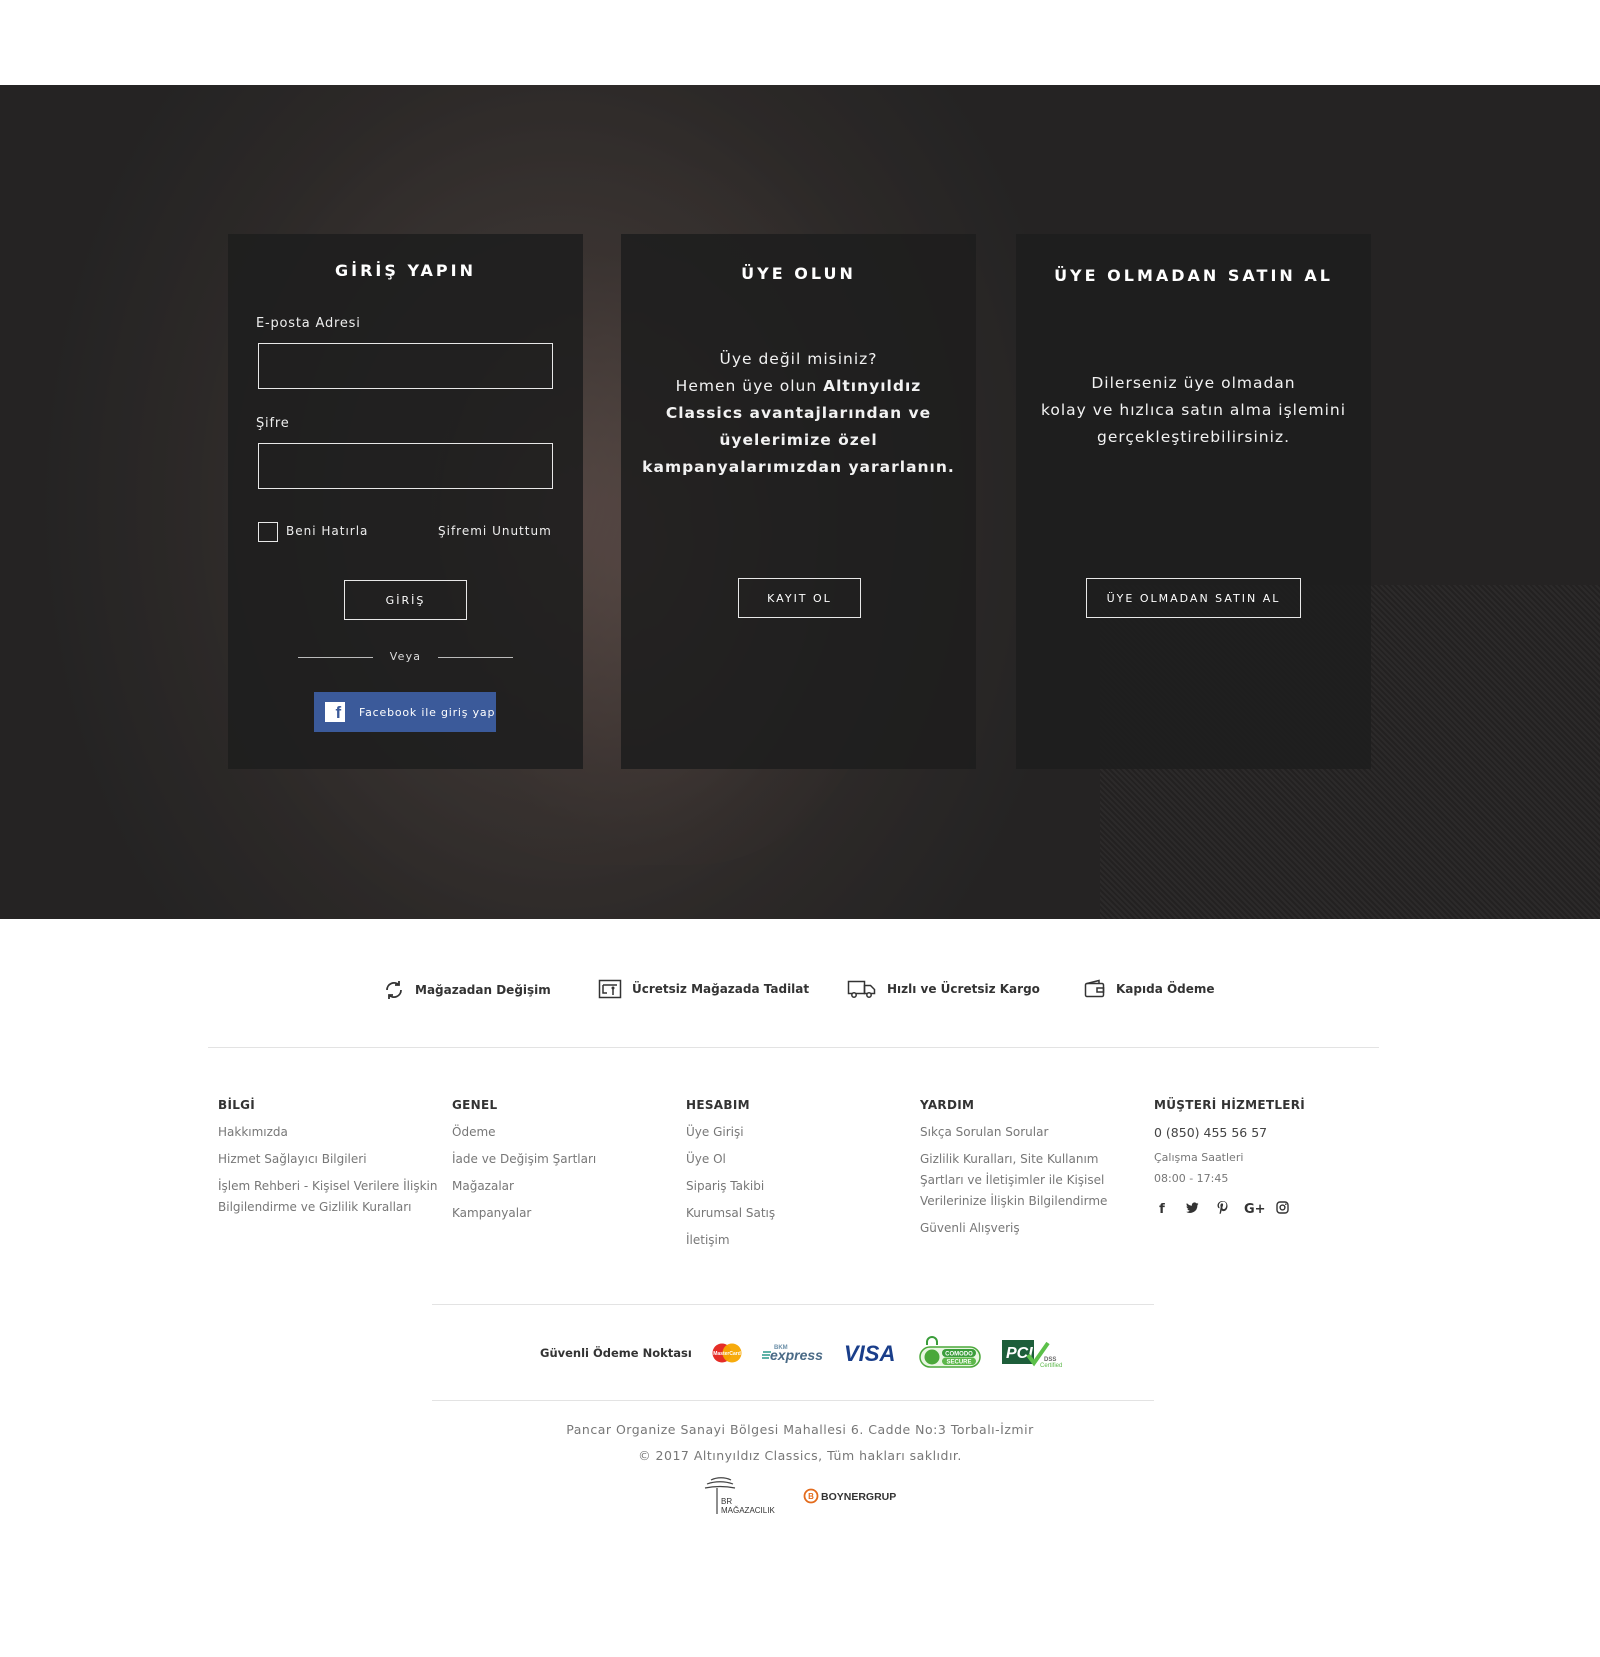  I want to click on footer-link: Kurumsal Satış, so click(796, 1213).